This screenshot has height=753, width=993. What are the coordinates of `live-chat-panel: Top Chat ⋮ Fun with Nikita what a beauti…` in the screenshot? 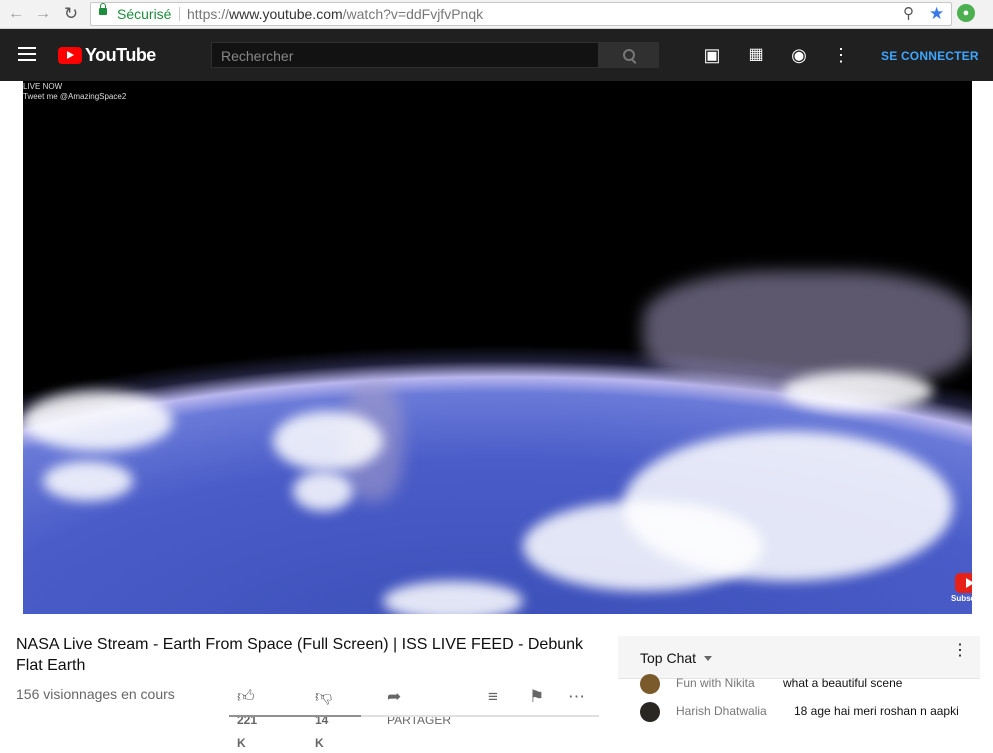 It's located at (799, 683).